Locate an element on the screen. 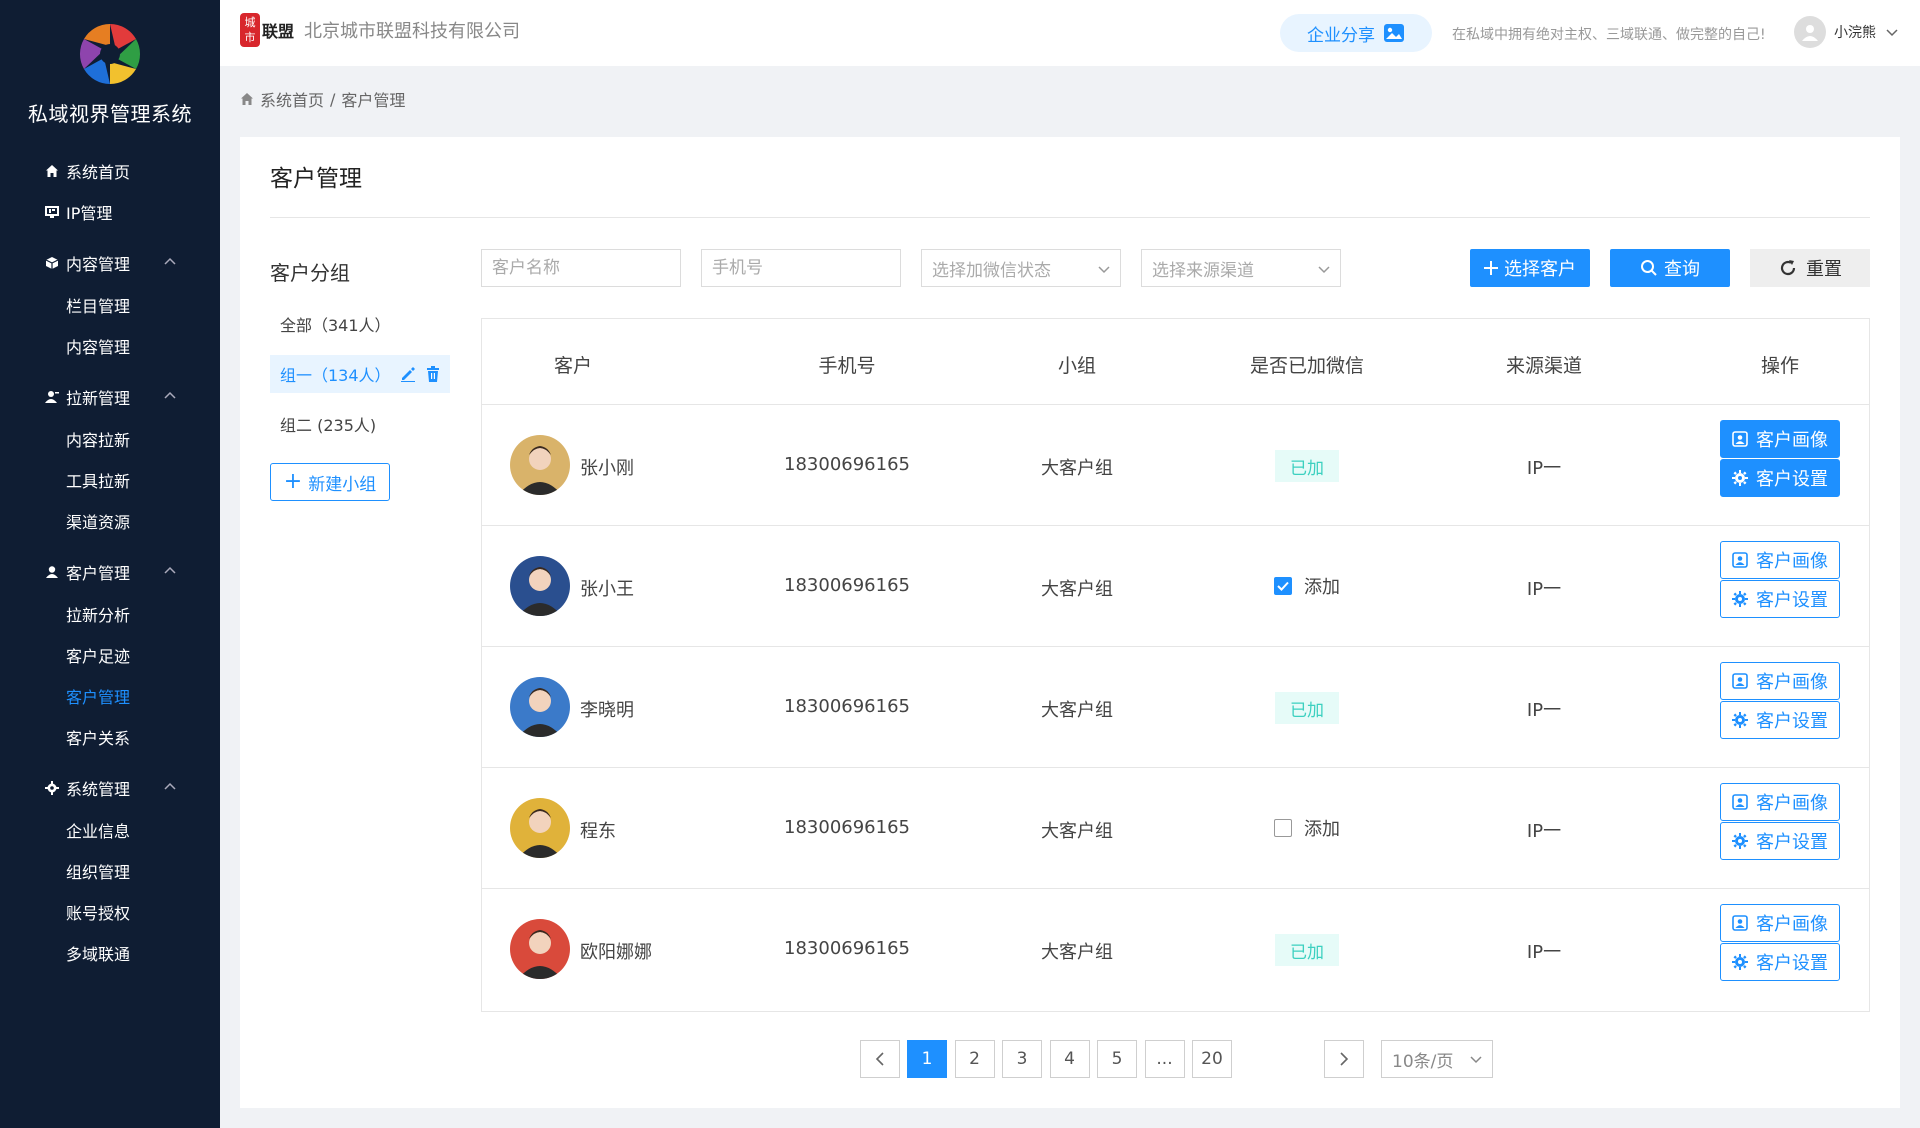 Image resolution: width=1920 pixels, height=1128 pixels. group-item-all: 全部（341人） is located at coordinates (360, 324).